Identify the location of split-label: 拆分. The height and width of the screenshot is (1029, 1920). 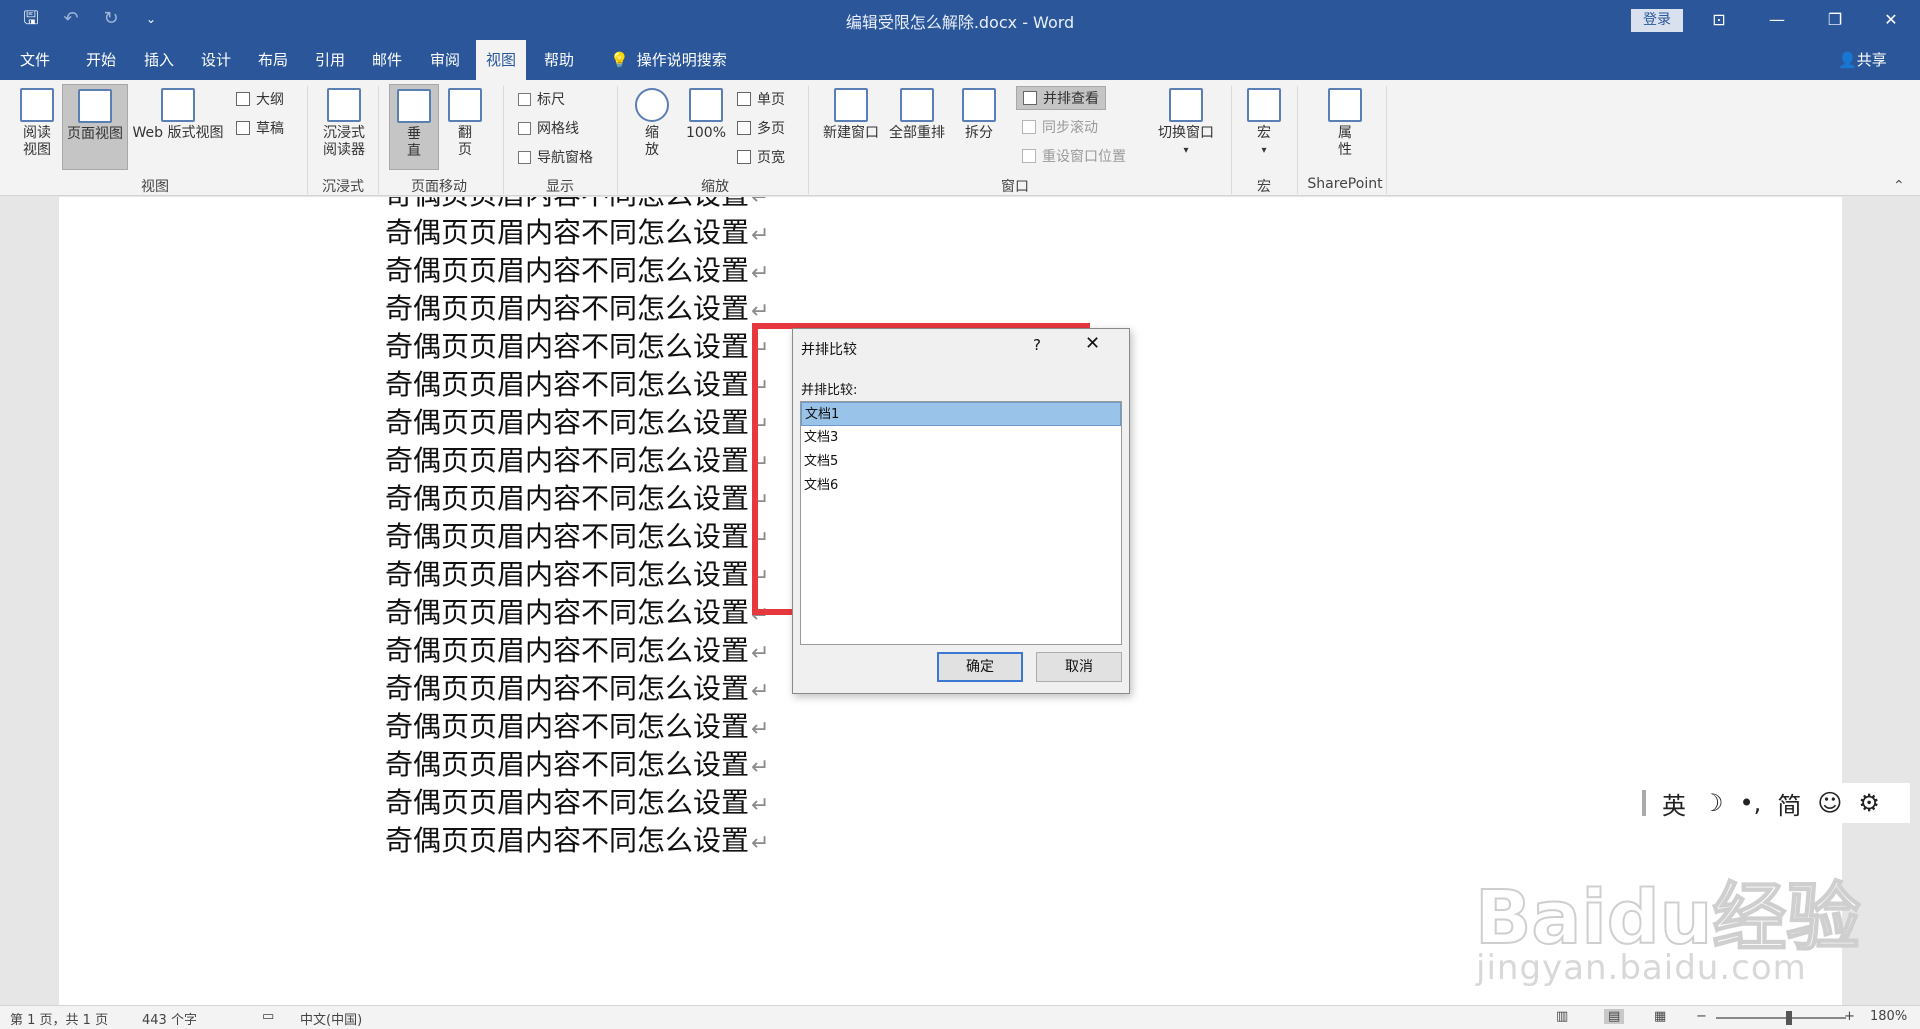
(979, 133).